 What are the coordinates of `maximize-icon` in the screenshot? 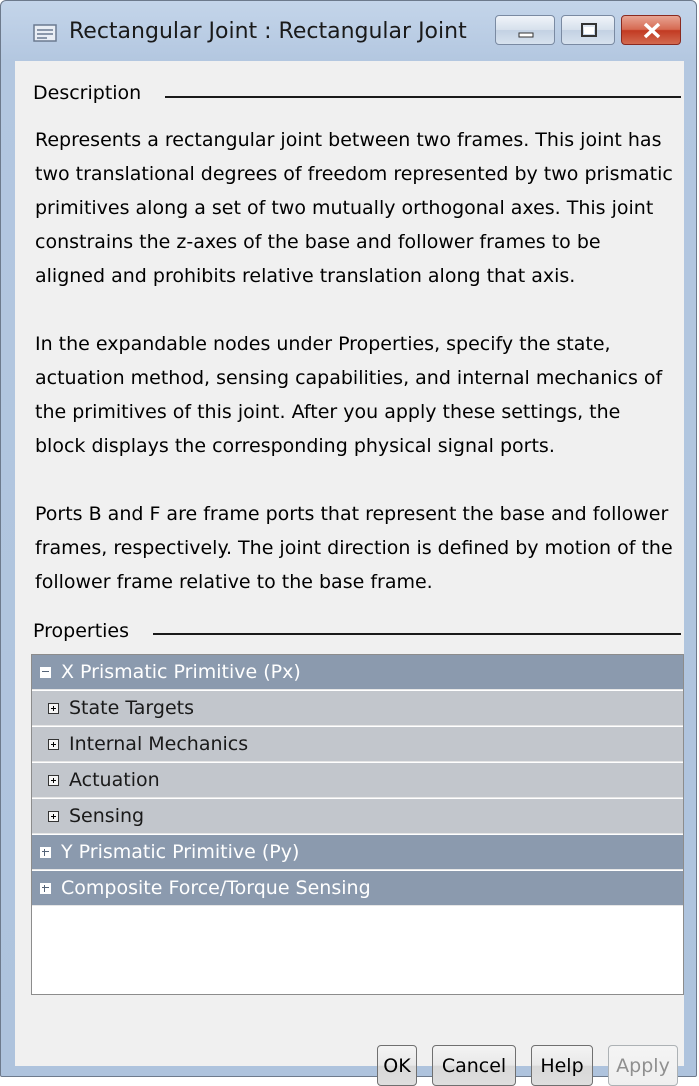 It's located at (589, 30).